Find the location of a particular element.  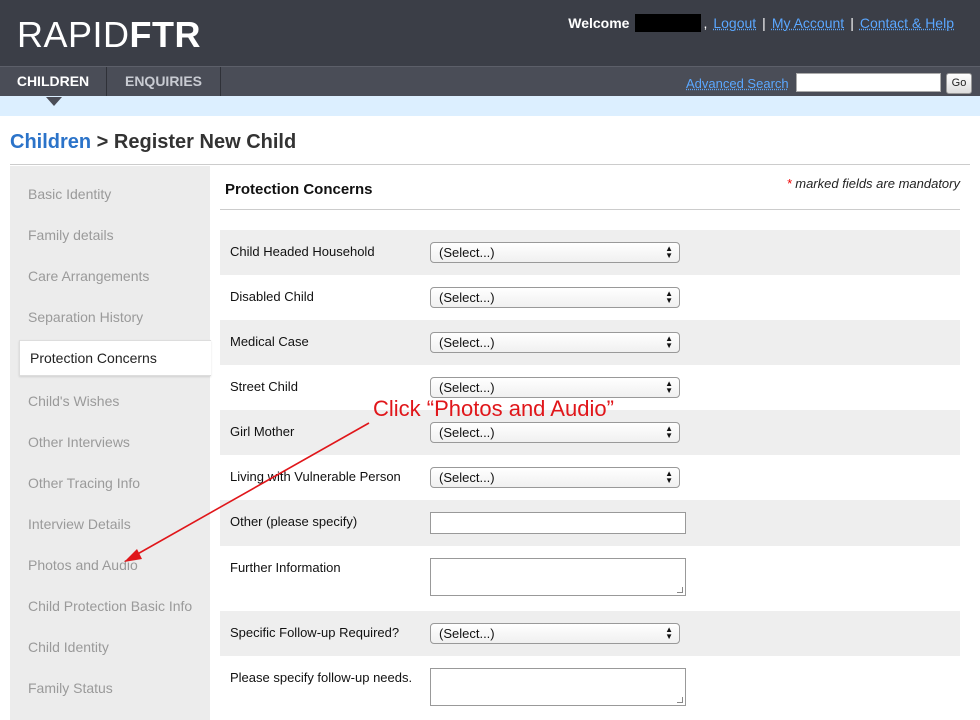

logout-link: Logout is located at coordinates (734, 23).